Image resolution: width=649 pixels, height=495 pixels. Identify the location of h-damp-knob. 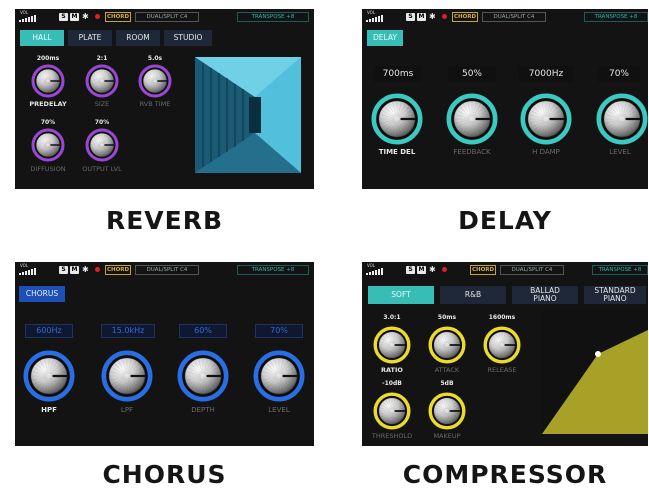
(546, 119).